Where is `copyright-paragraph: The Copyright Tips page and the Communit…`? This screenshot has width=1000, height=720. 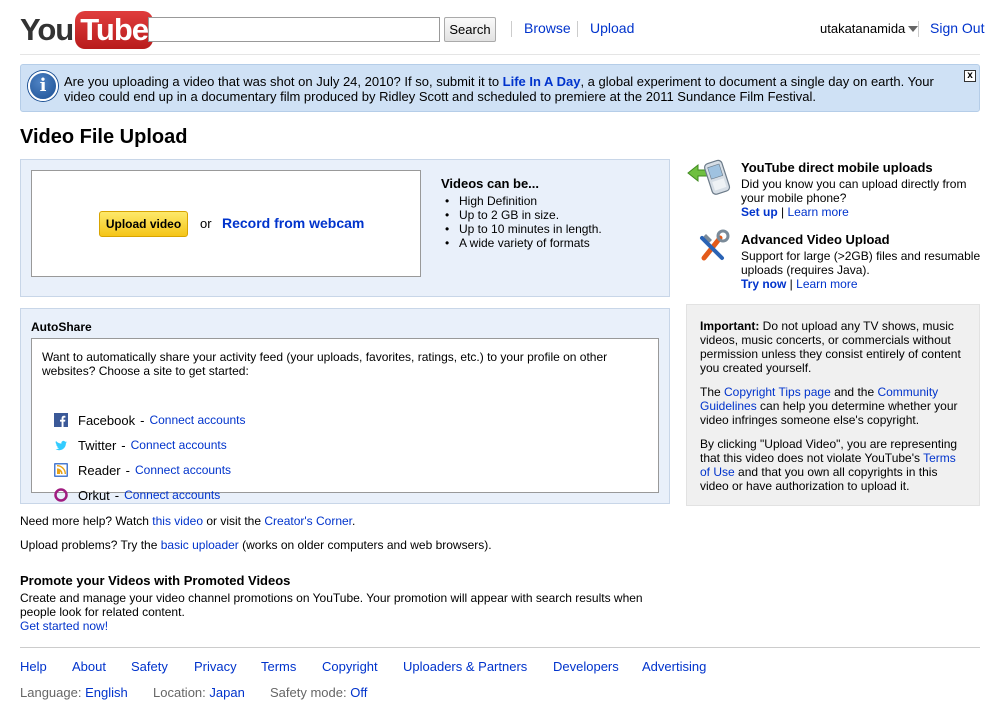
copyright-paragraph: The Copyright Tips page and the Communit… is located at coordinates (833, 406).